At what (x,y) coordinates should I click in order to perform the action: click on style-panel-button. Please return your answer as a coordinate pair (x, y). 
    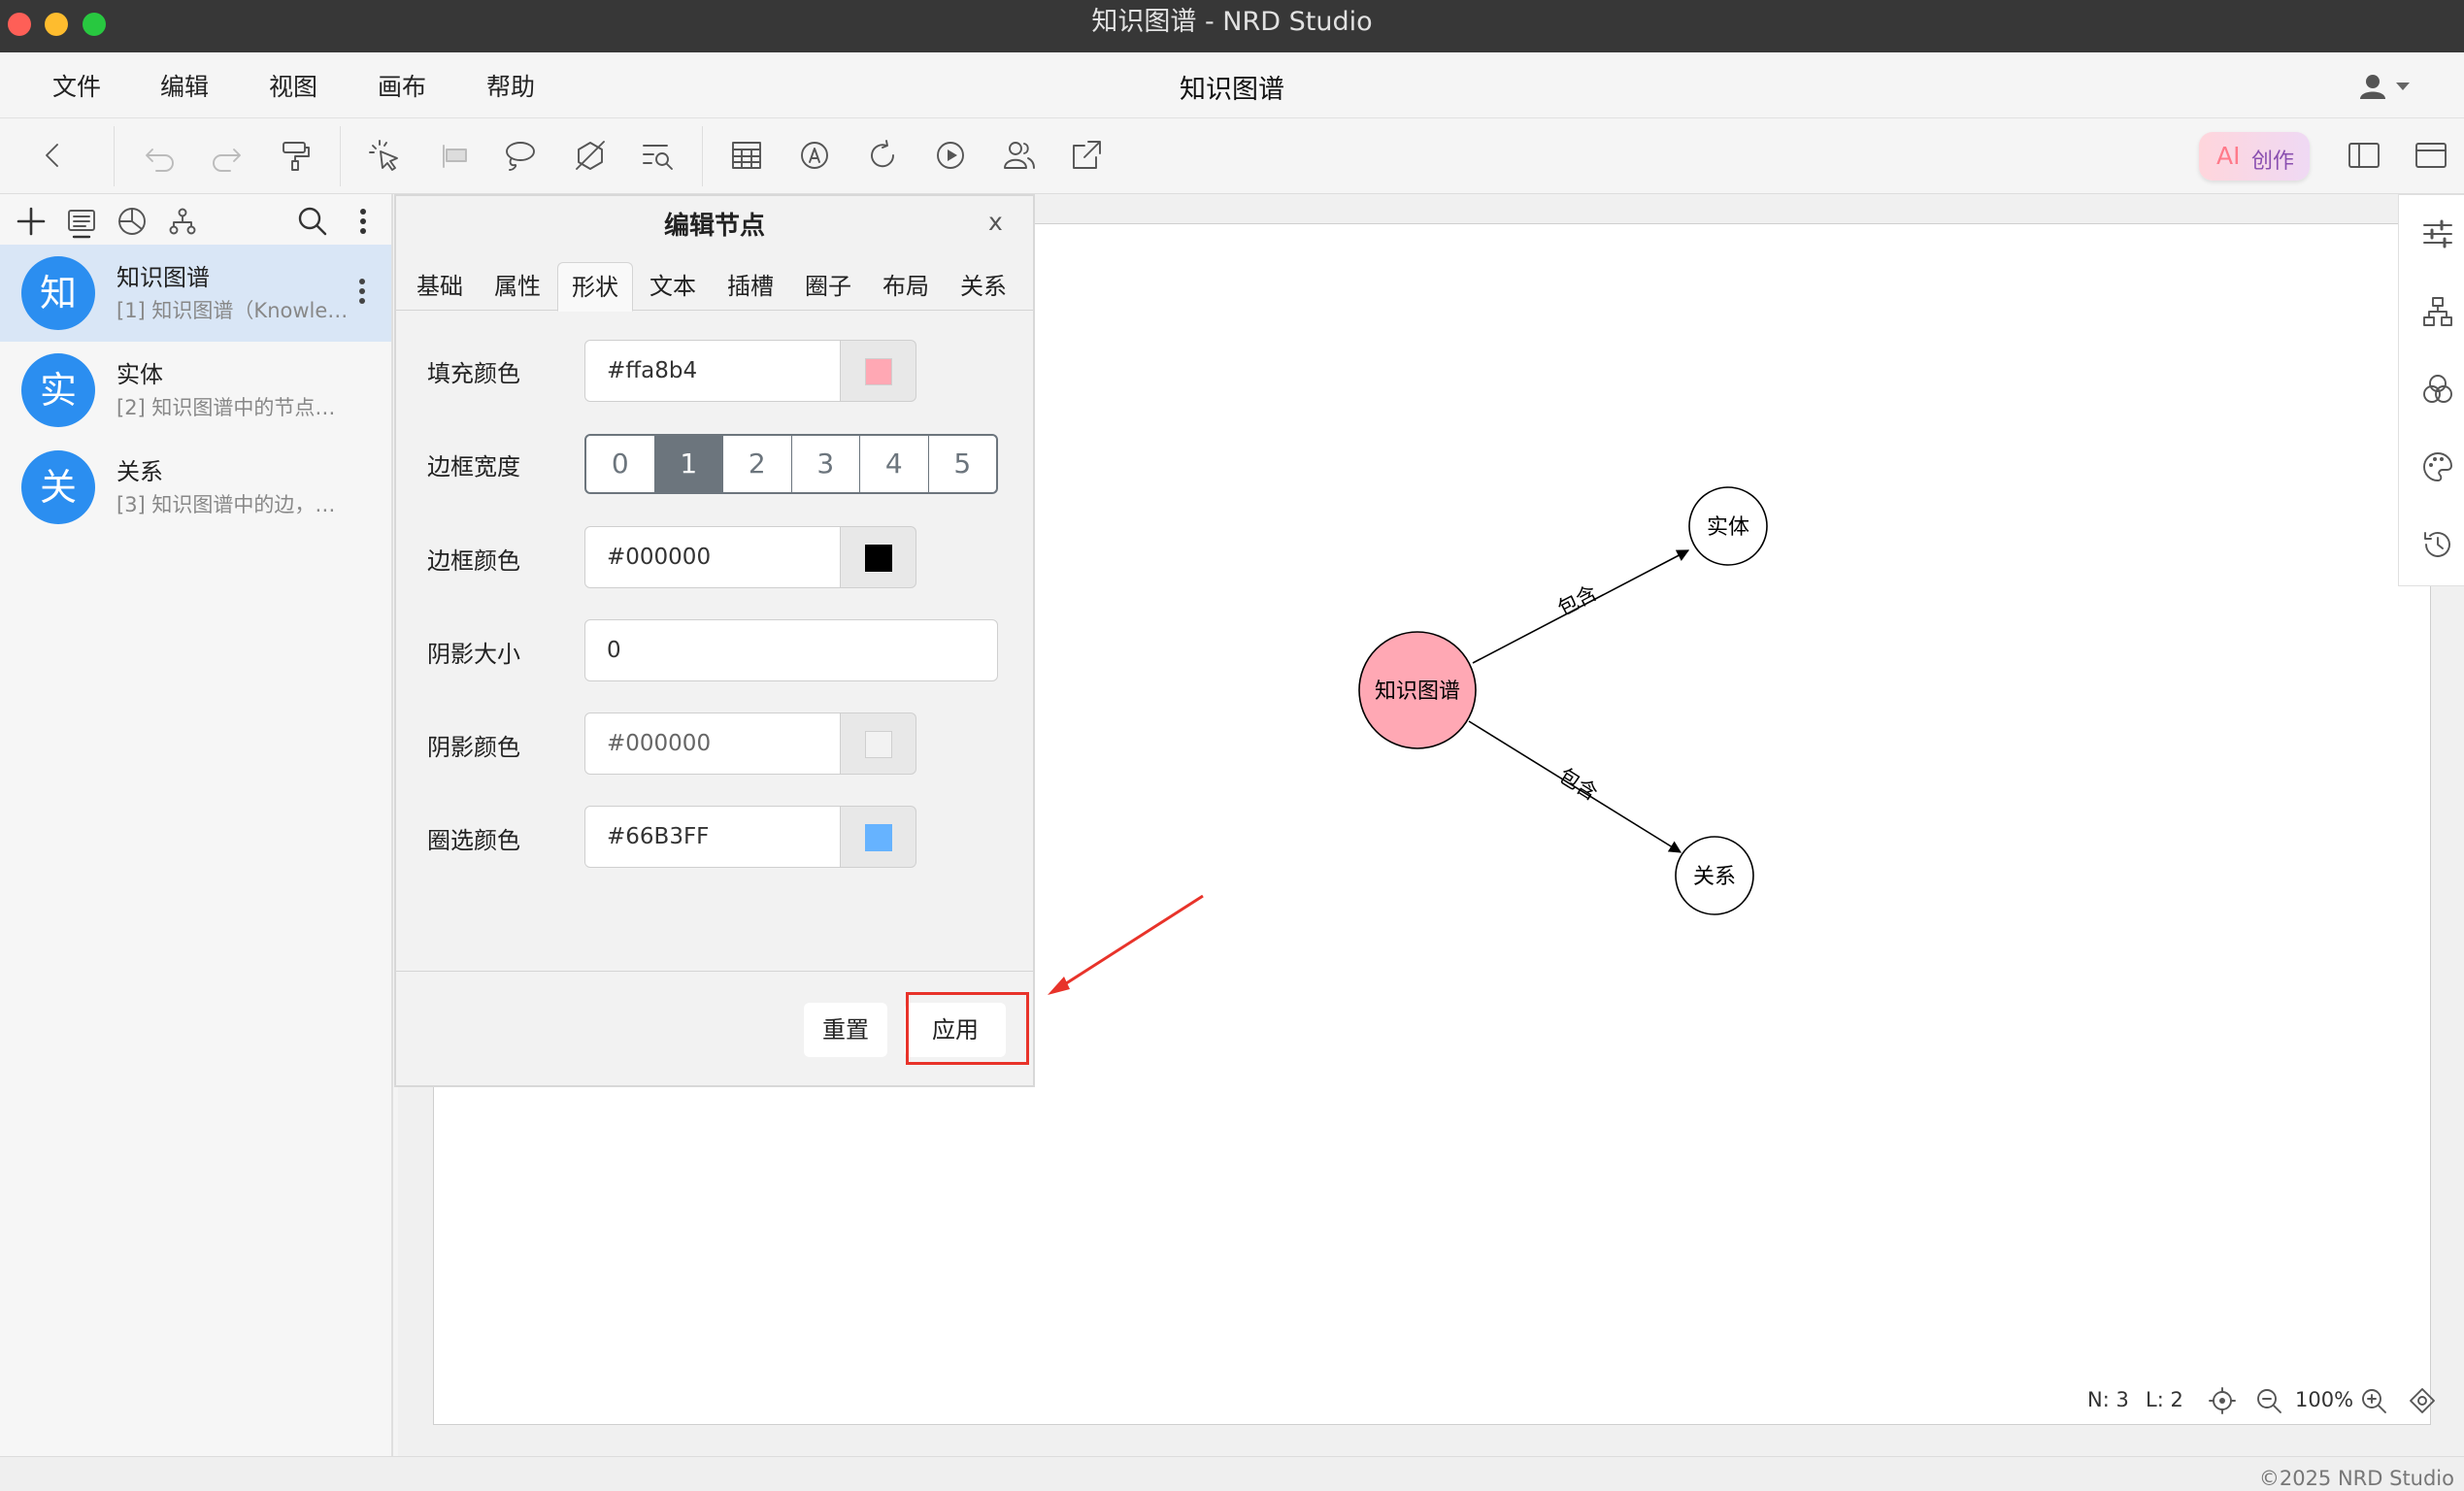
    Looking at the image, I should click on (2437, 467).